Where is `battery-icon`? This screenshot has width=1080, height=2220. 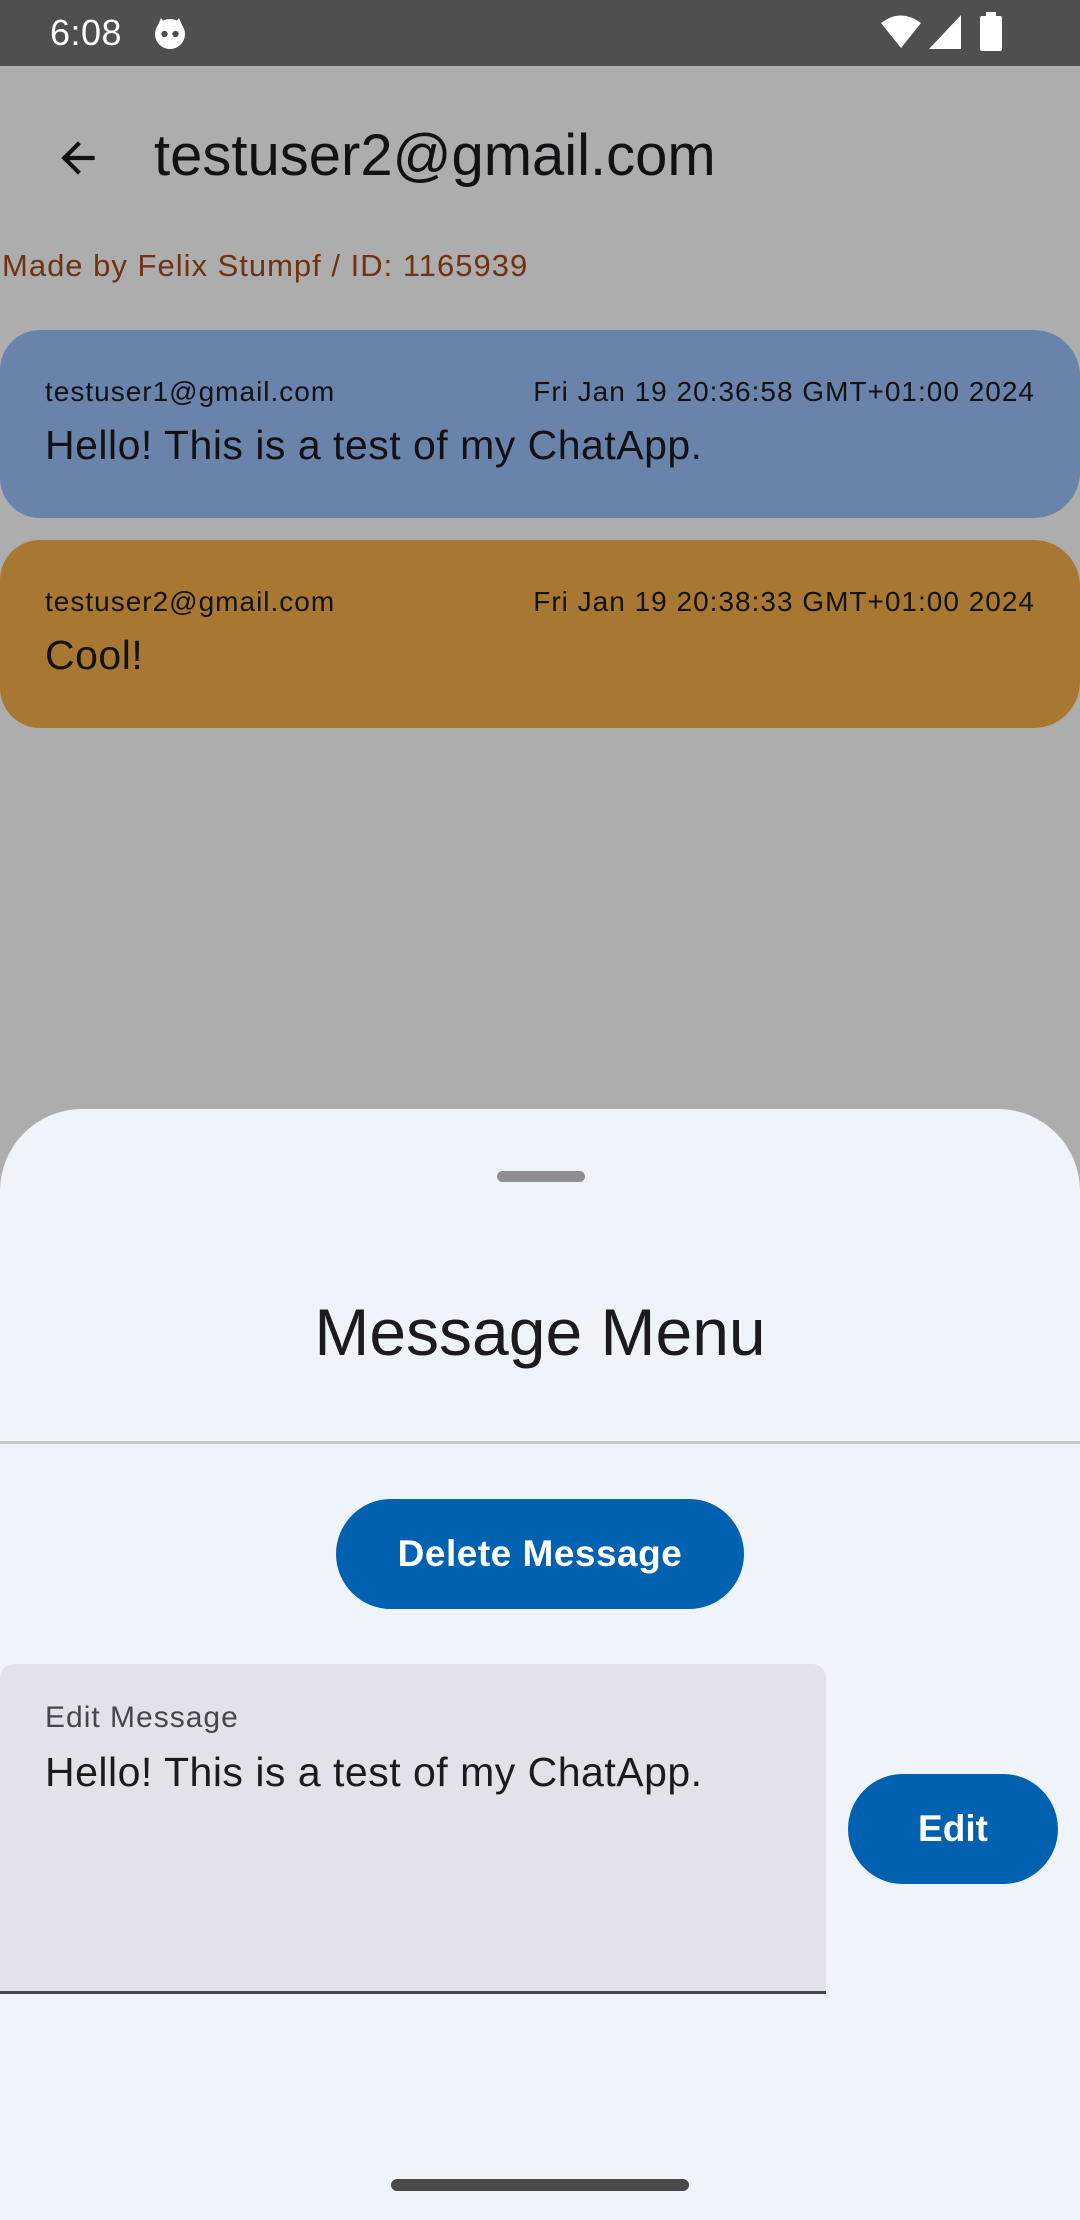 battery-icon is located at coordinates (991, 31).